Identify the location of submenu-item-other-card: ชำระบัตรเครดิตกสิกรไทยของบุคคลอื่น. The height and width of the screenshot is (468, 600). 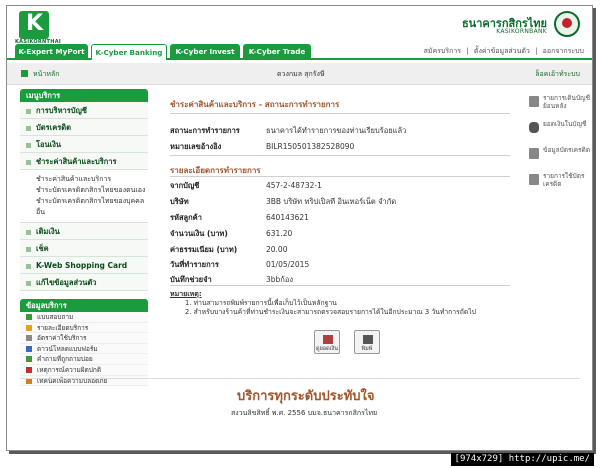
(92, 207).